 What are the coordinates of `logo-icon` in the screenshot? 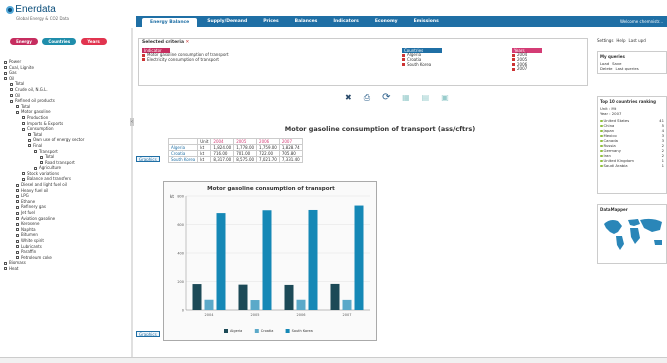 It's located at (10, 9).